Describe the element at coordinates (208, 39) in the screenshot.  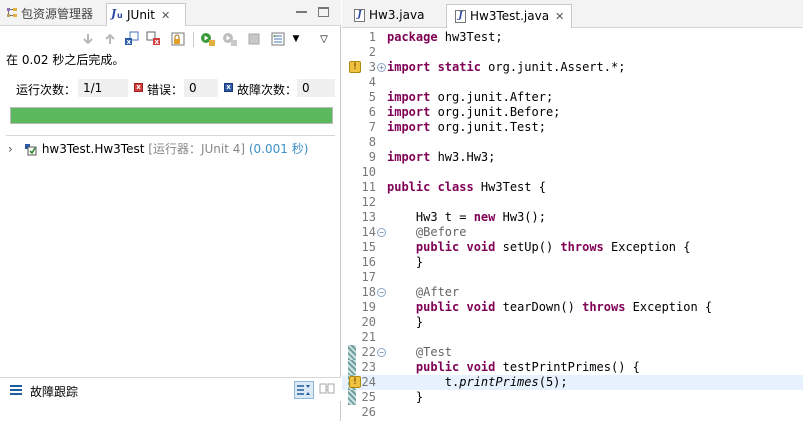
I see `rerun-test-icon` at that location.